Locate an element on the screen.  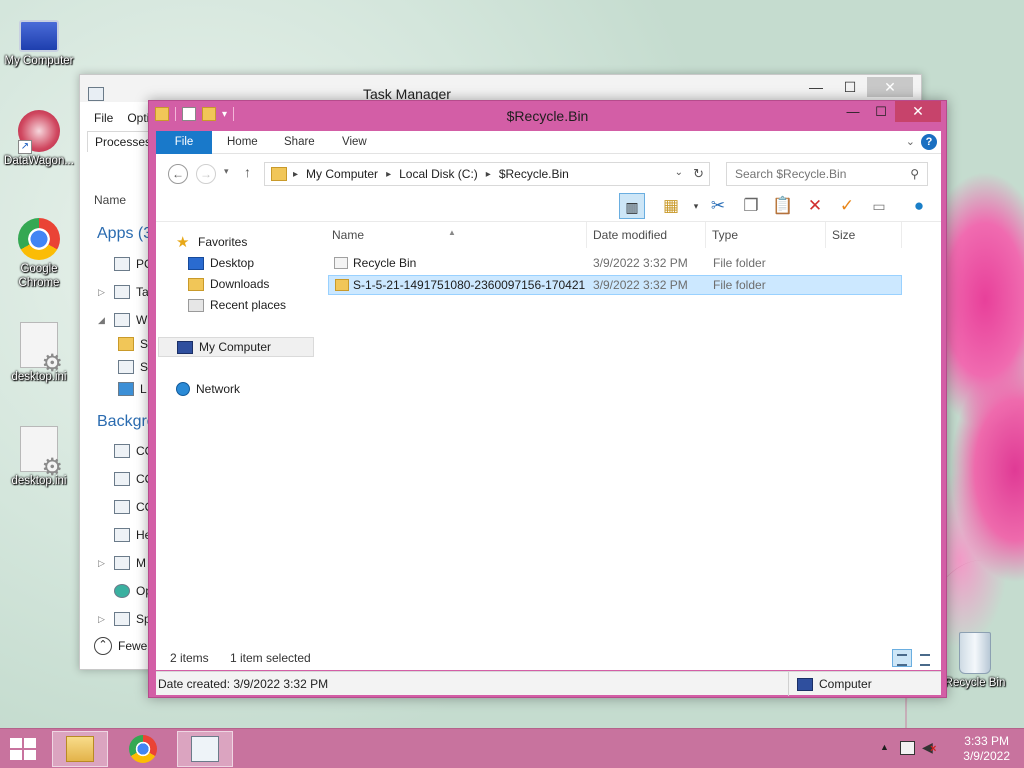
network-icon is located at coordinates (907, 748).